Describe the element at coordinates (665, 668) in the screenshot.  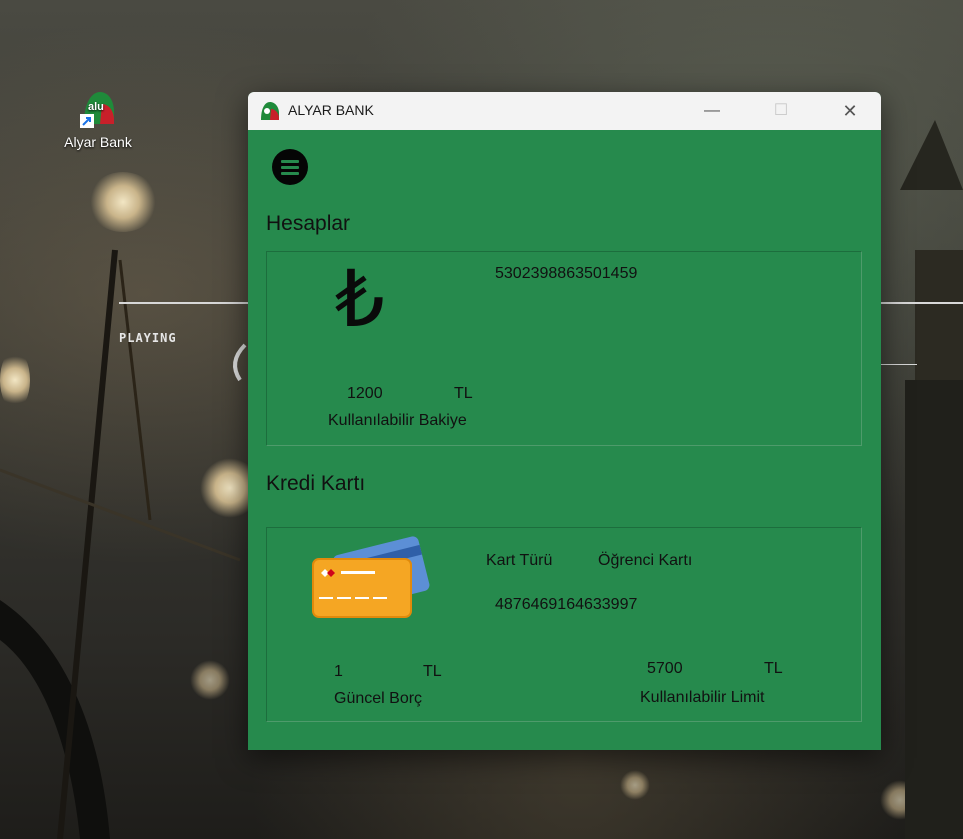
I see `card-limit-value: 5700` at that location.